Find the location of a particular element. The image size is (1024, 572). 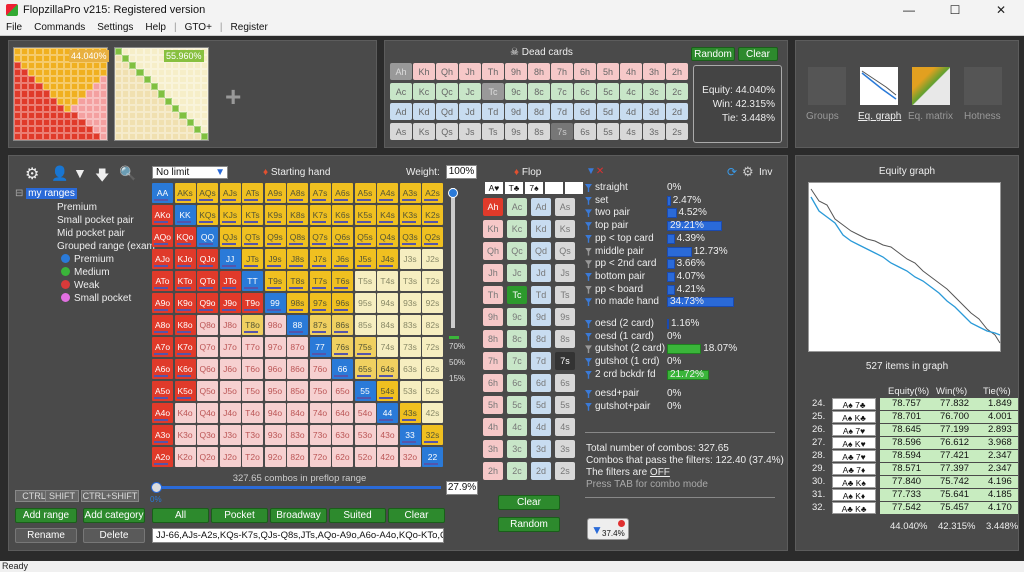

hand-cell: AQo is located at coordinates (162, 237).